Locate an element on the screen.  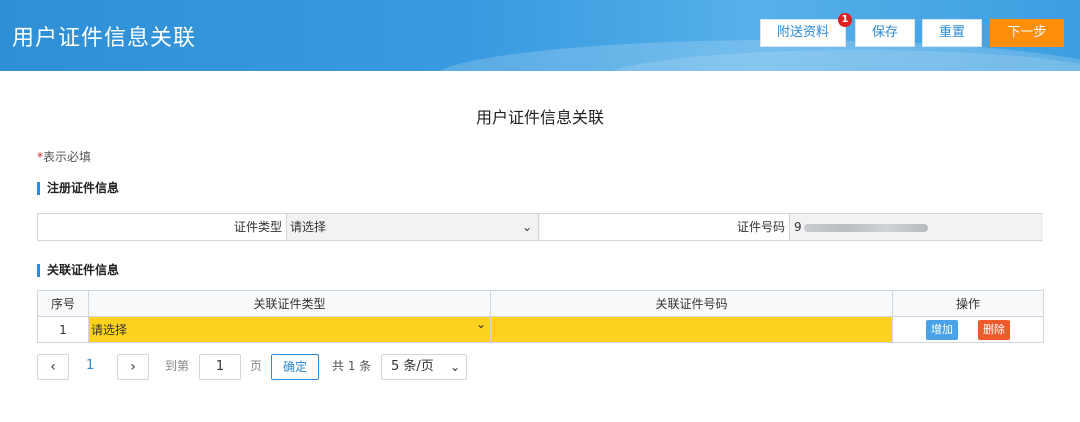
app-title: 用户证件信息关联 is located at coordinates (104, 38).